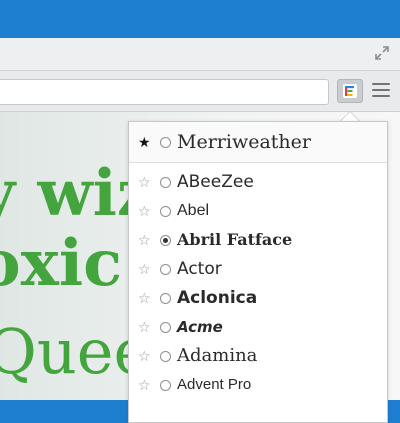 This screenshot has width=400, height=423. Describe the element at coordinates (214, 384) in the screenshot. I see `font-name: Advent Pro` at that location.